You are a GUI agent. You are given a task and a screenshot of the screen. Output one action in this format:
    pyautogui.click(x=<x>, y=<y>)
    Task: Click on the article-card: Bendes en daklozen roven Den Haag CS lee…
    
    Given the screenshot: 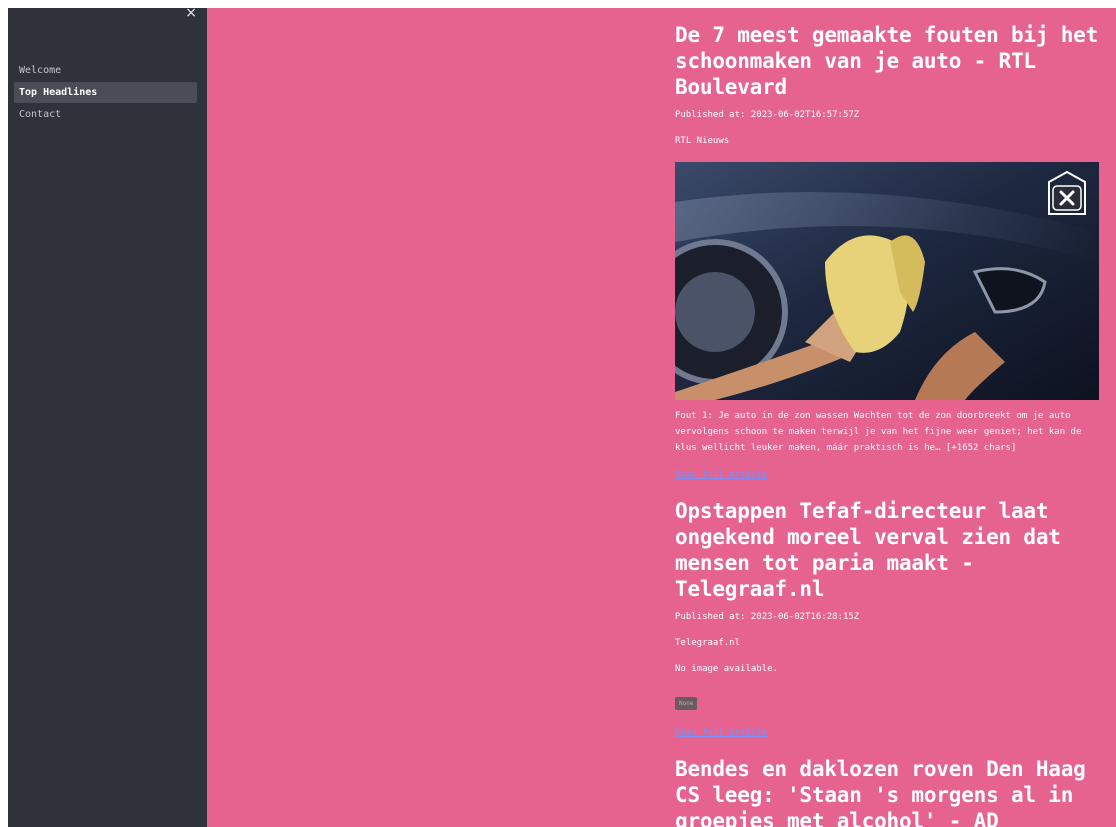 What is the action you would take?
    pyautogui.click(x=887, y=791)
    